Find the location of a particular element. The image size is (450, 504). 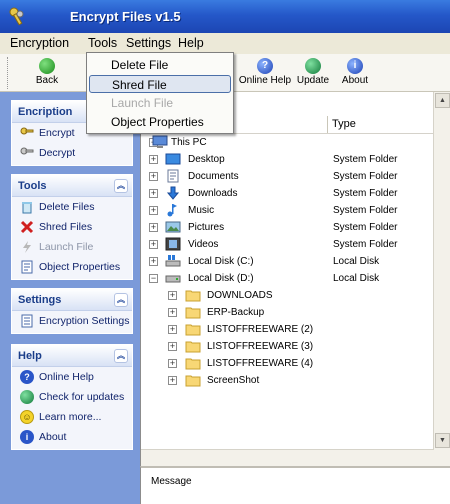

window-title: Encrypt Files v1.5 is located at coordinates (125, 16).